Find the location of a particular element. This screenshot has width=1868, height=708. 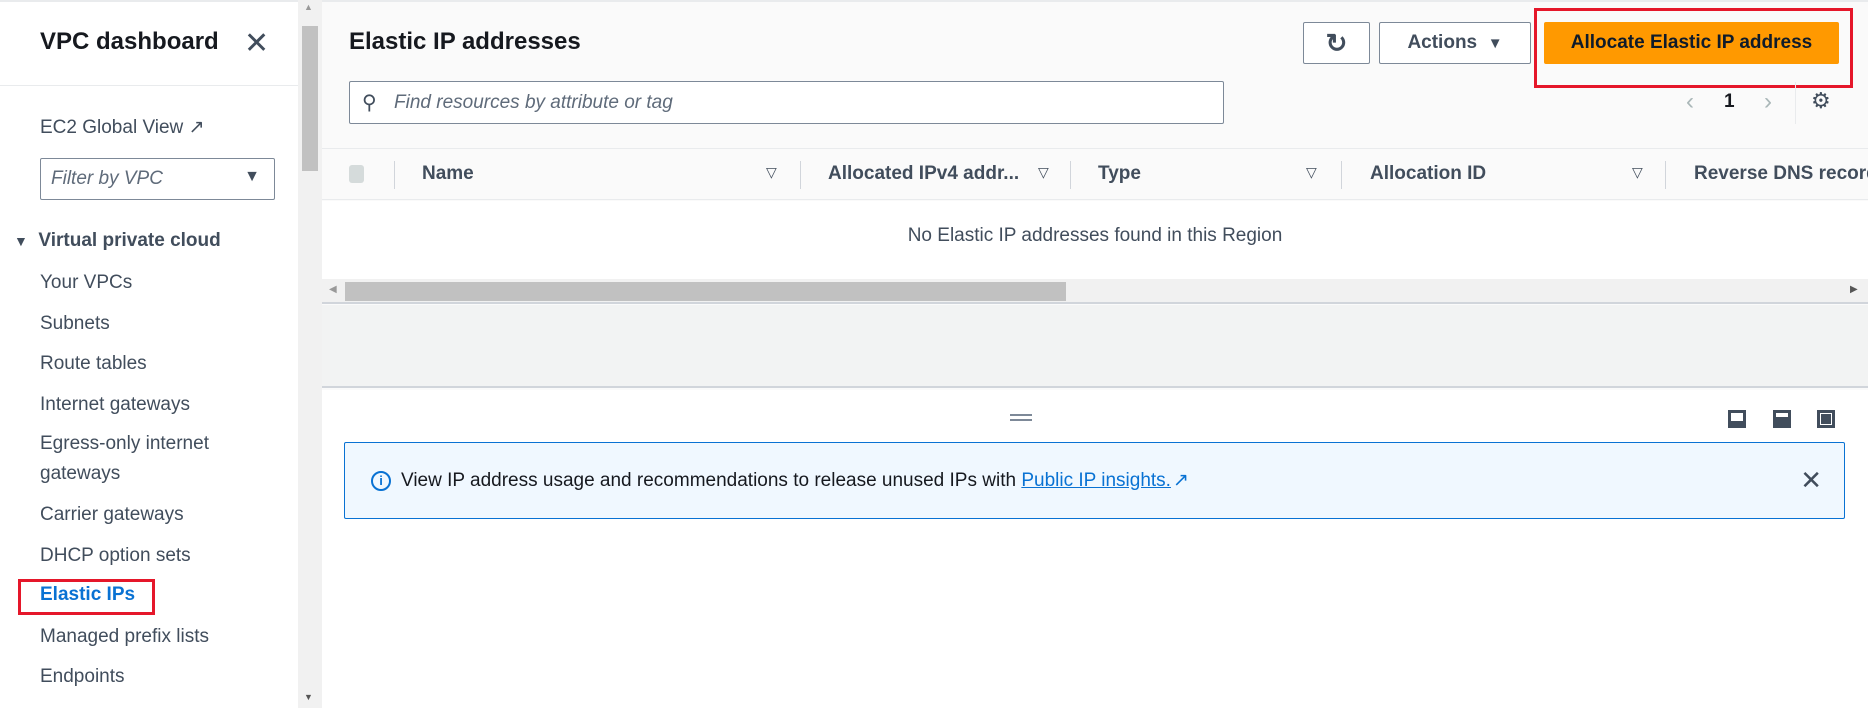

panel-full-icon is located at coordinates (1826, 419).